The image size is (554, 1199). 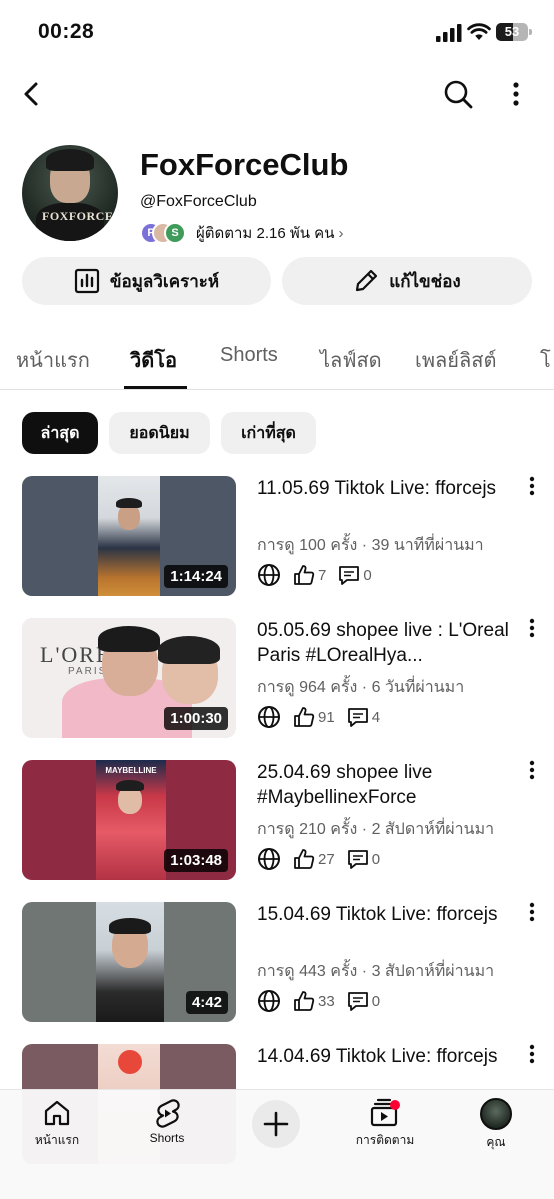 I want to click on video-thumbnail: L'OREAL PARIS 1:00:30, so click(x=129, y=678).